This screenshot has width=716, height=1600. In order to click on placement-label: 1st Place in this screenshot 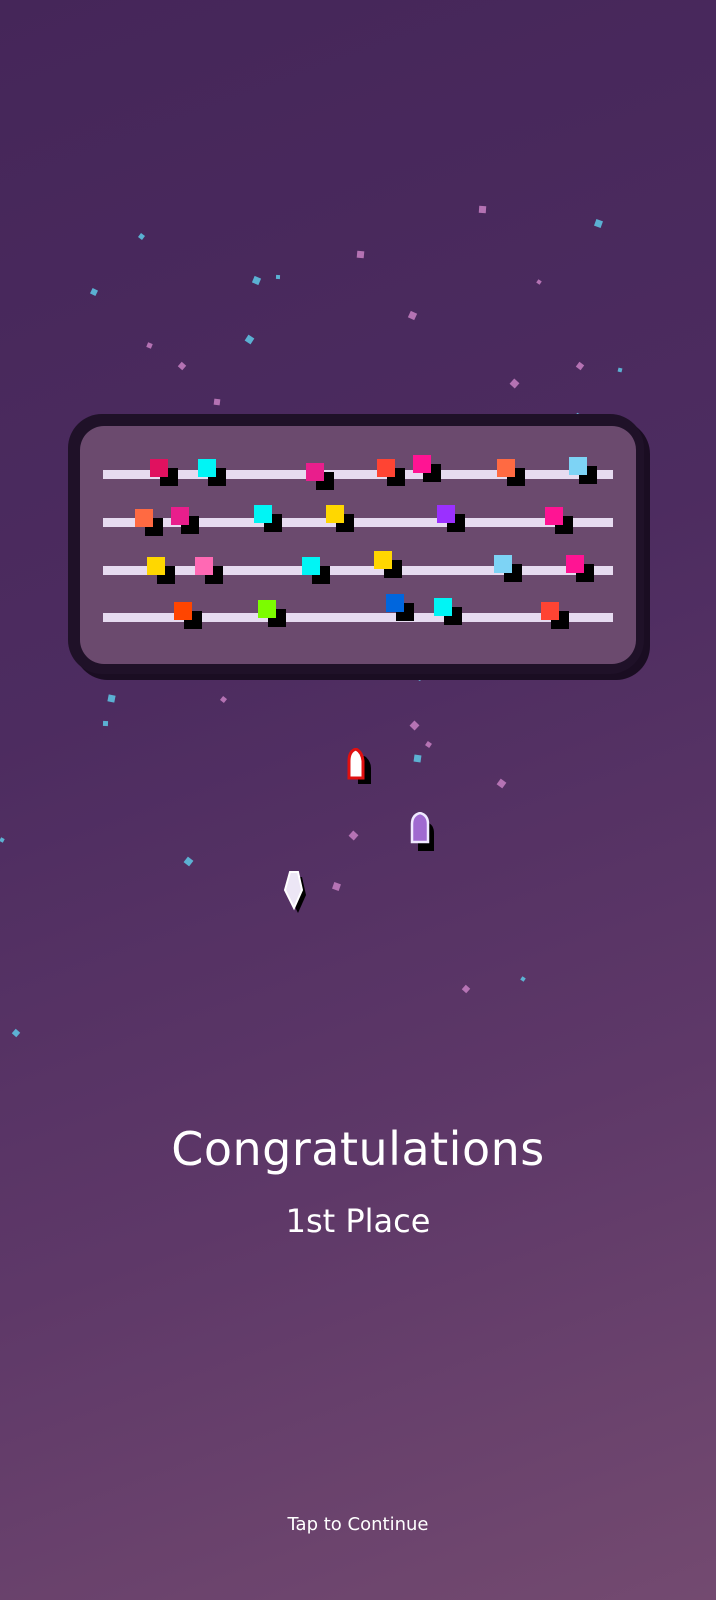, I will do `click(358, 1221)`.